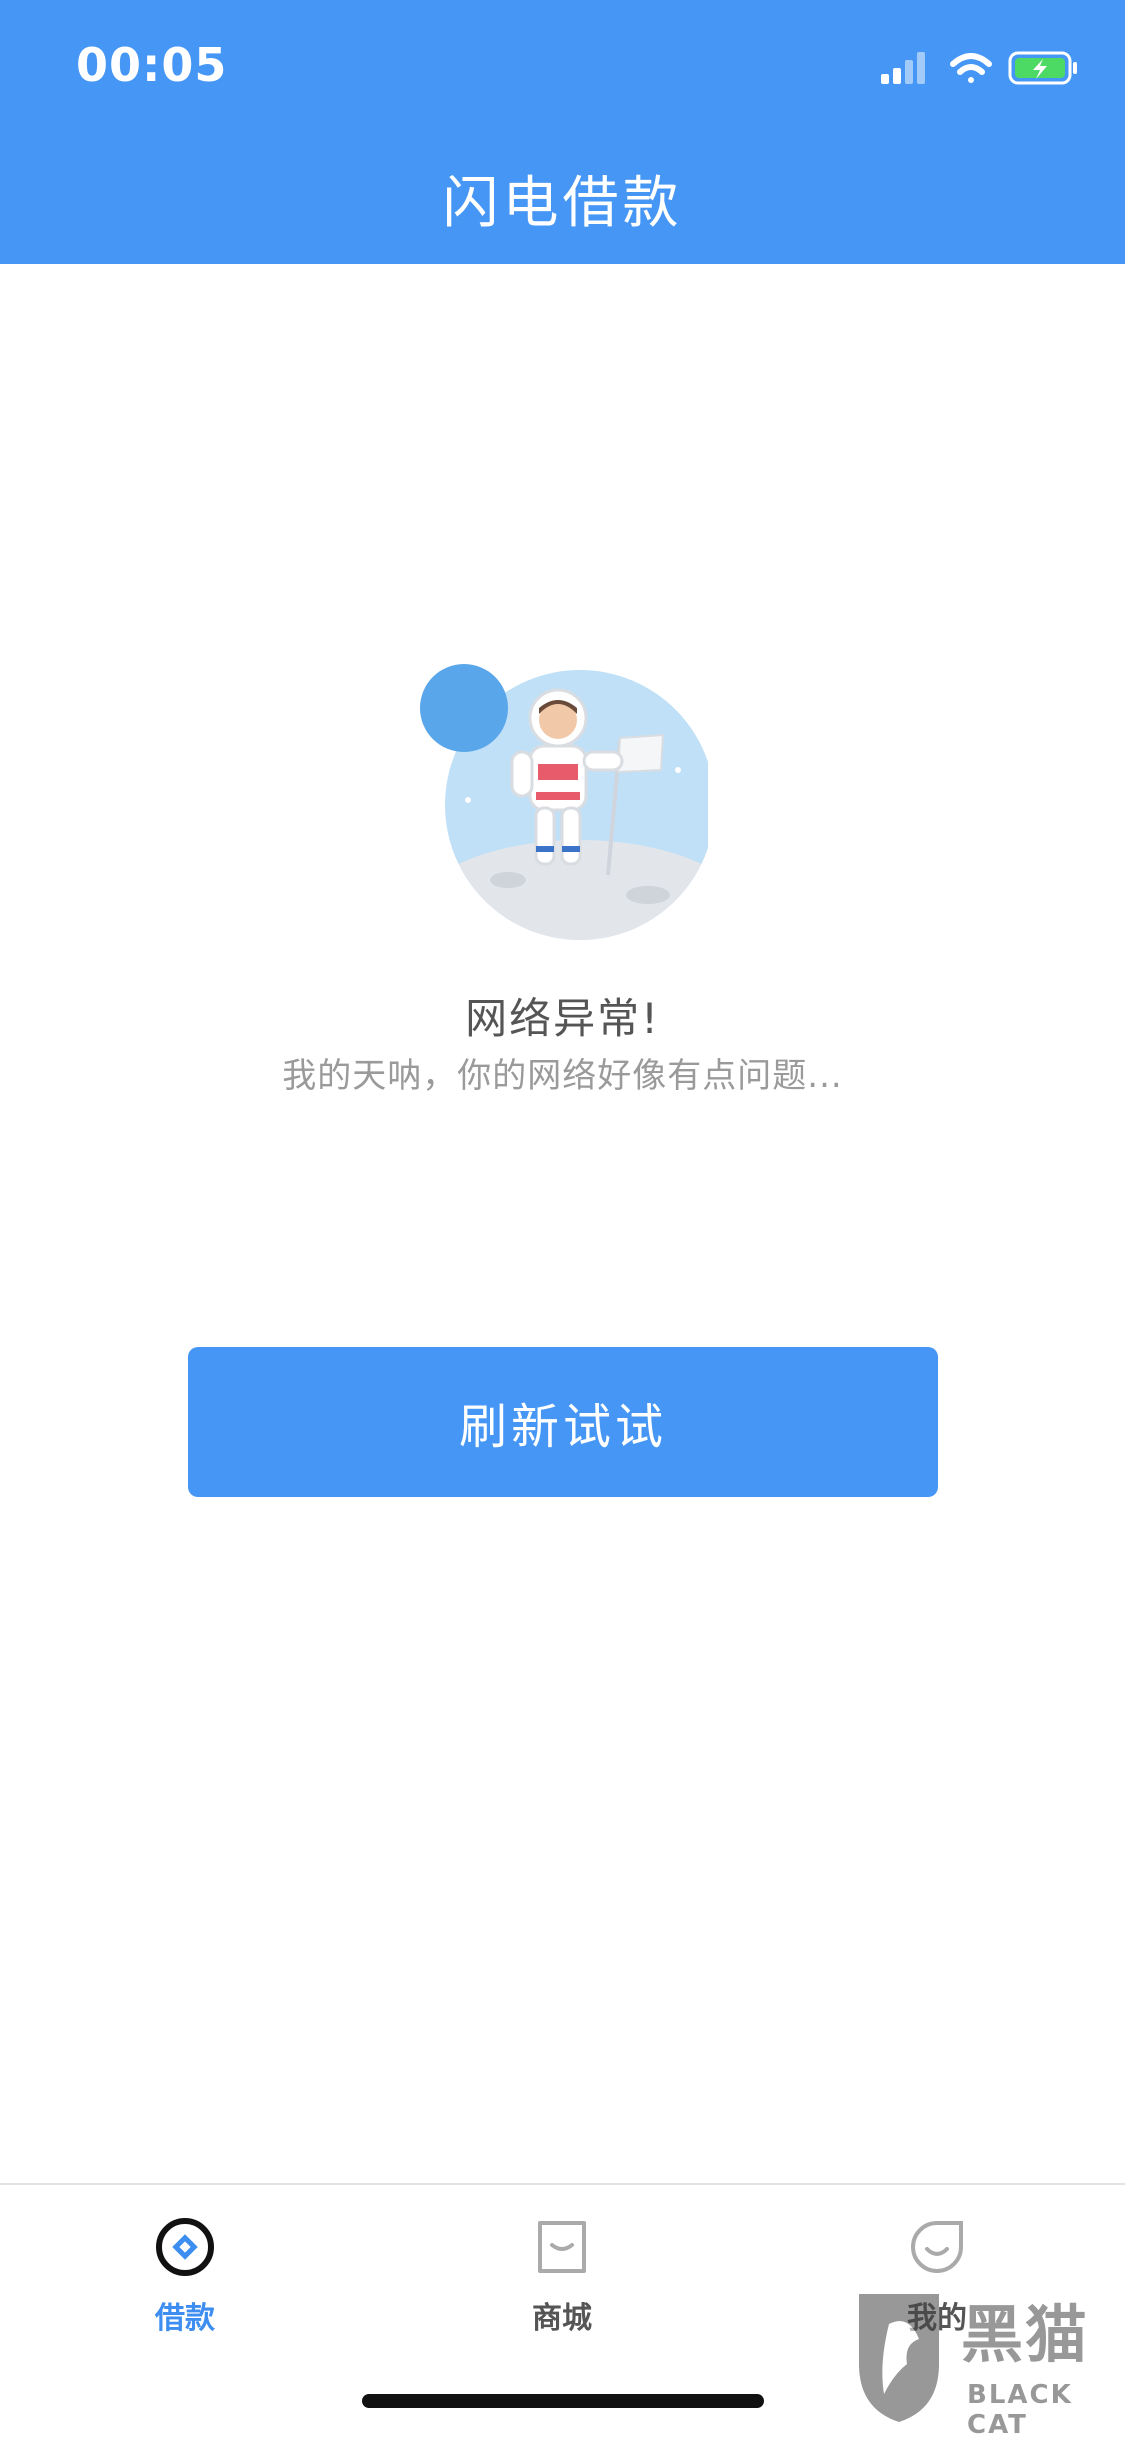 The image size is (1125, 2440). What do you see at coordinates (185, 2318) in the screenshot?
I see `tab-loan-label: 借款` at bounding box center [185, 2318].